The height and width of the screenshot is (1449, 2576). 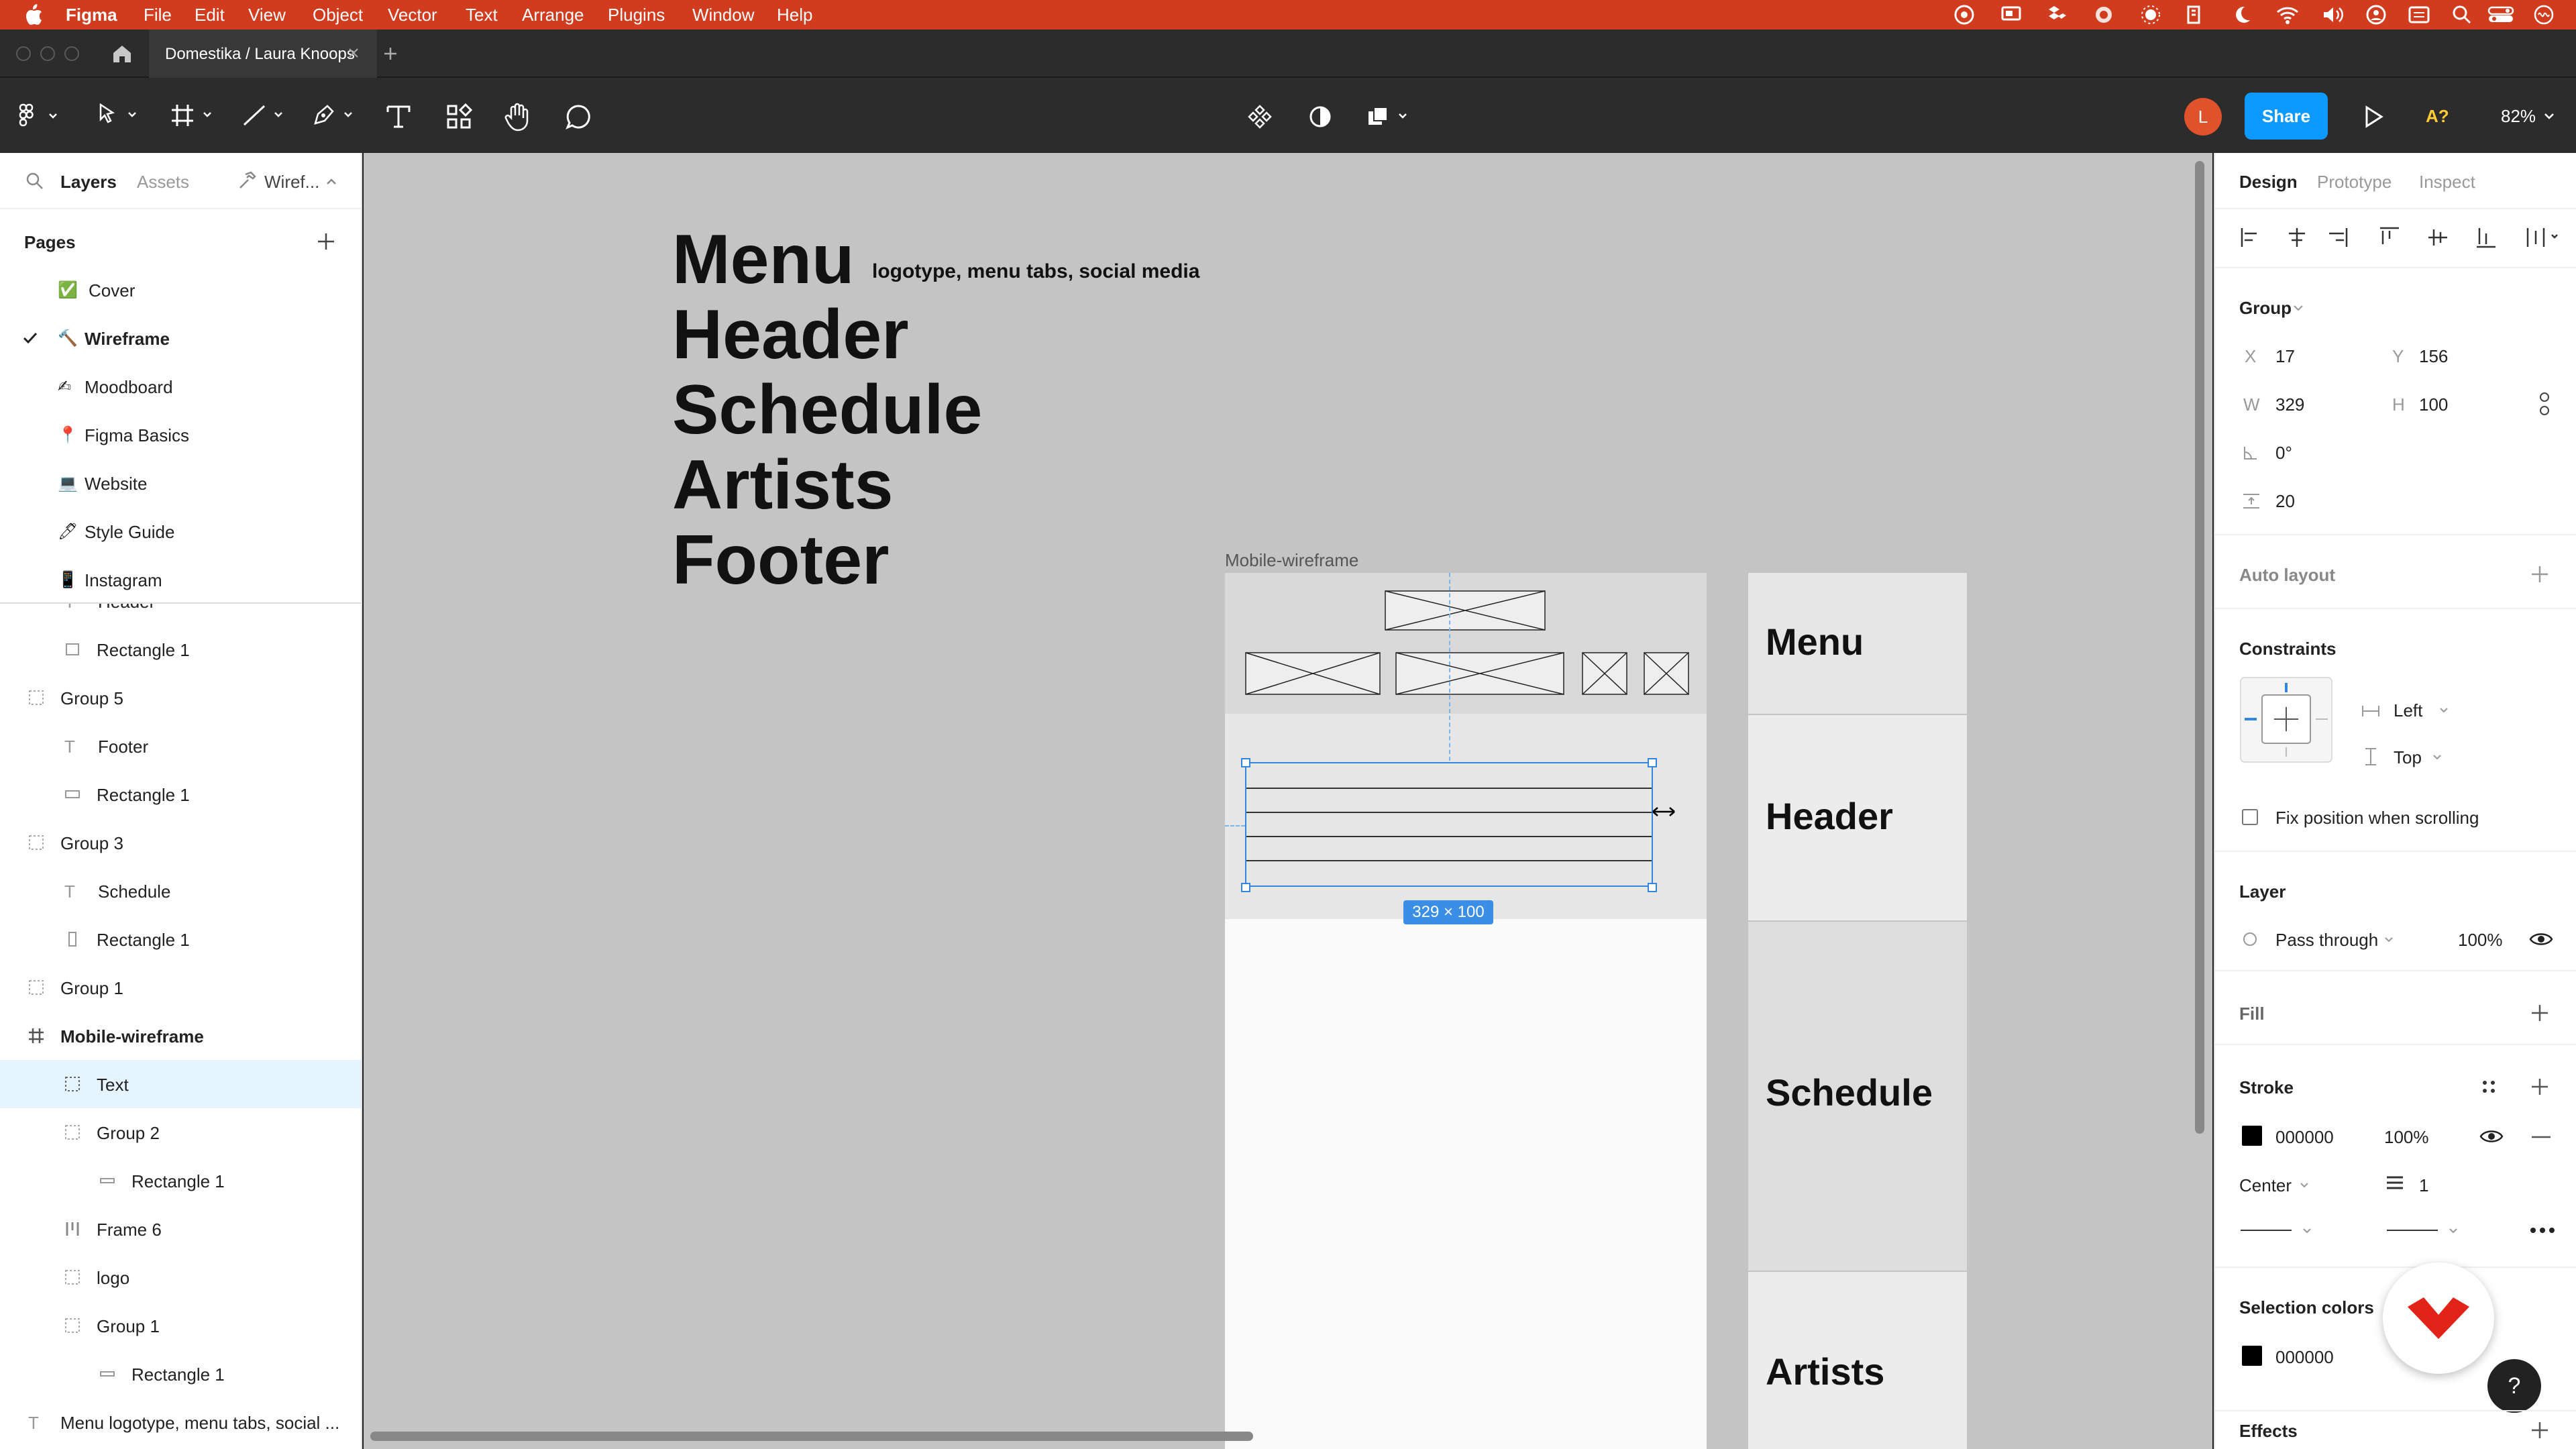 I want to click on wireframe-menu-area, so click(x=1466, y=643).